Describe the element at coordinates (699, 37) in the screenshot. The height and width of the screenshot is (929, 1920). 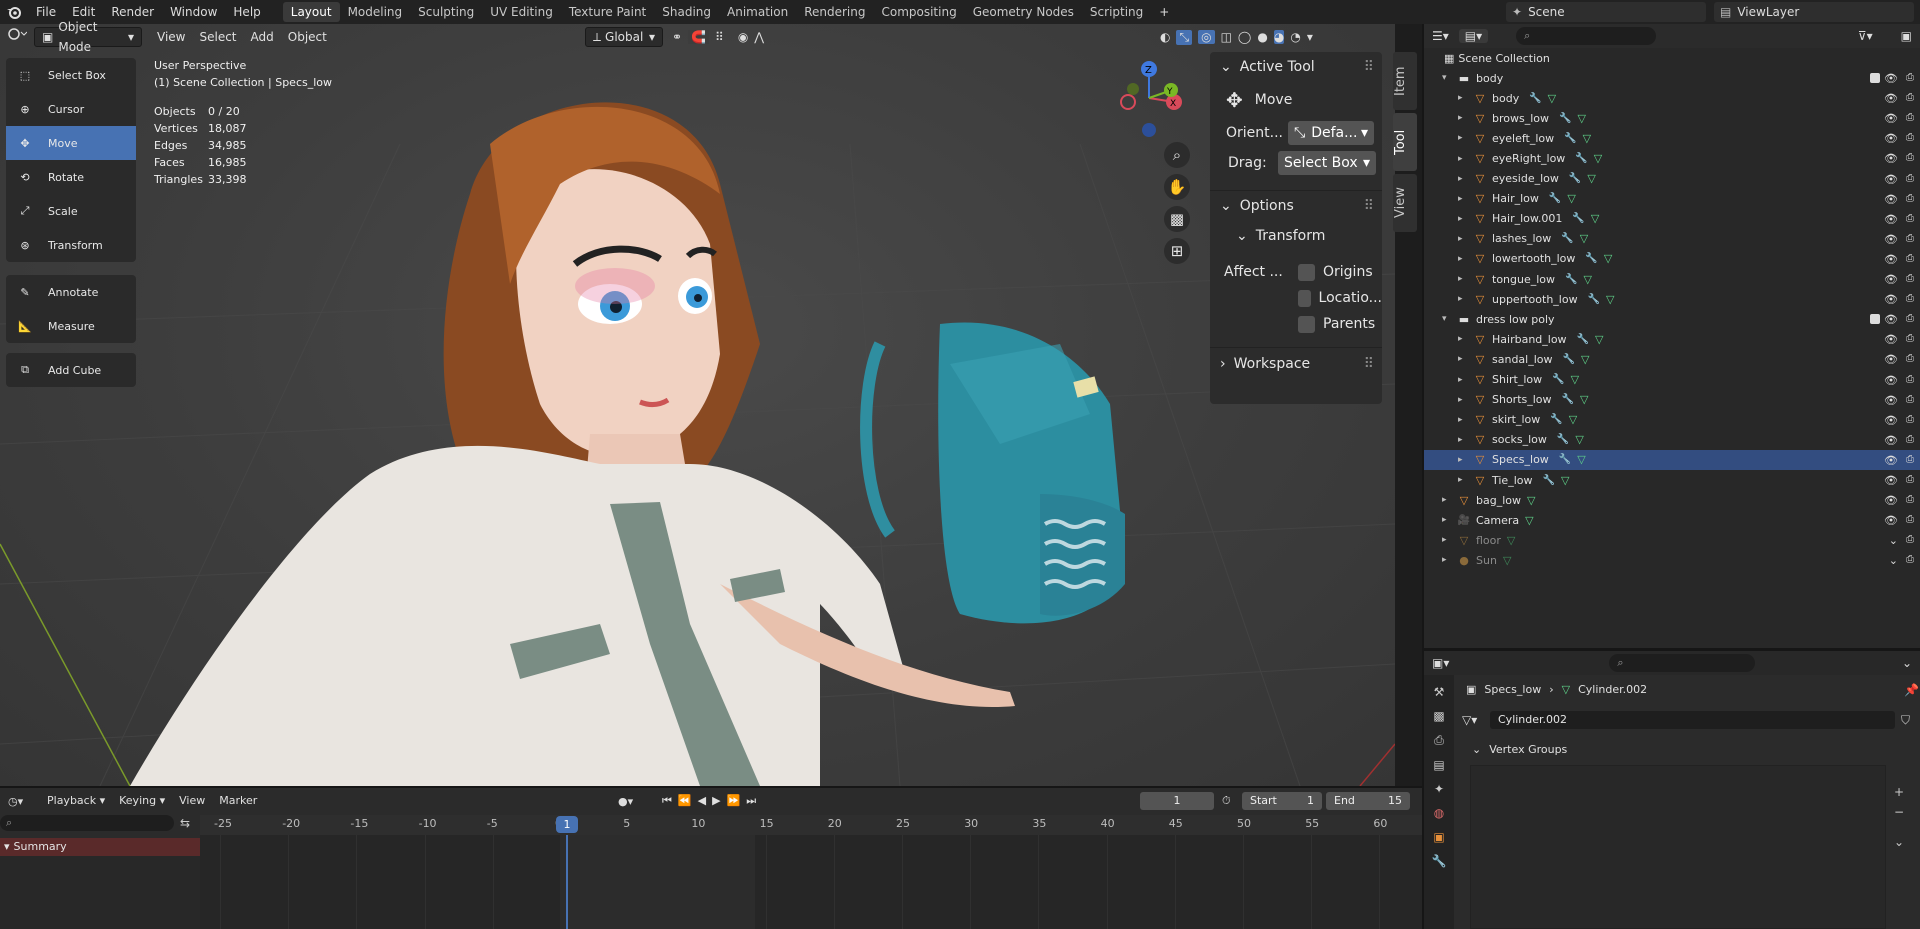
I see `snap-icon: 🧲` at that location.